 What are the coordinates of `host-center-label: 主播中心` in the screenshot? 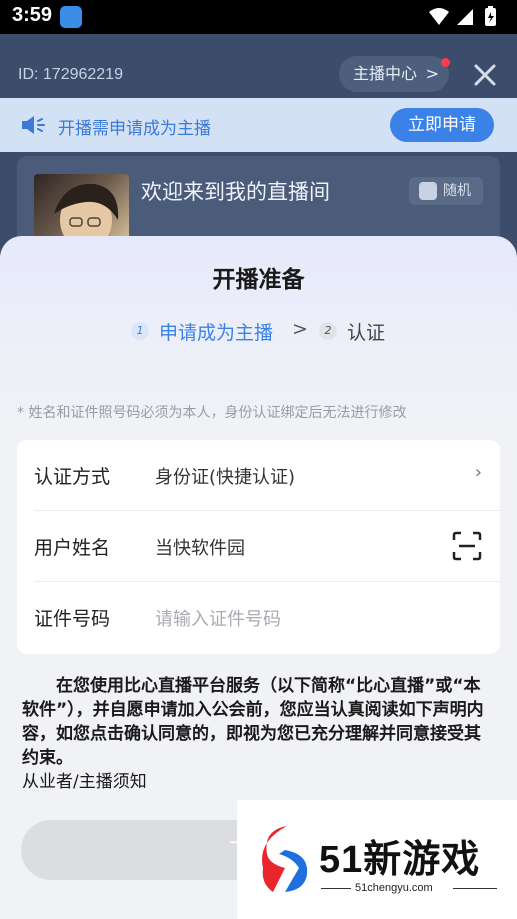 It's located at (385, 73).